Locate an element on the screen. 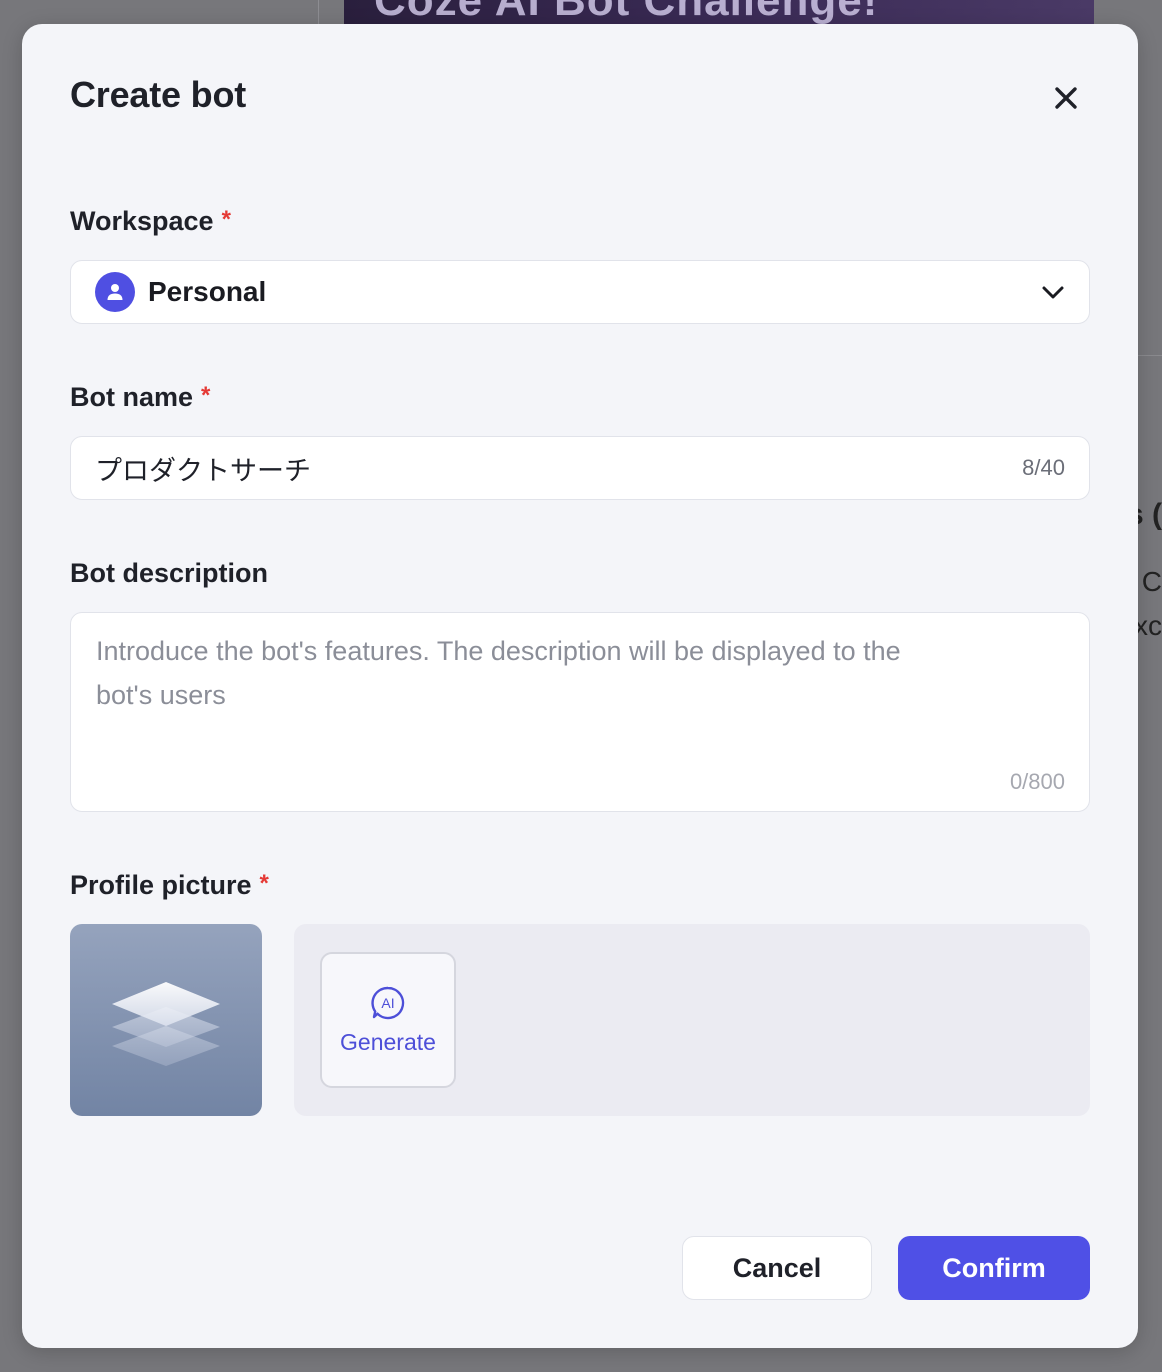  ai-chat-icon: AI is located at coordinates (388, 1002).